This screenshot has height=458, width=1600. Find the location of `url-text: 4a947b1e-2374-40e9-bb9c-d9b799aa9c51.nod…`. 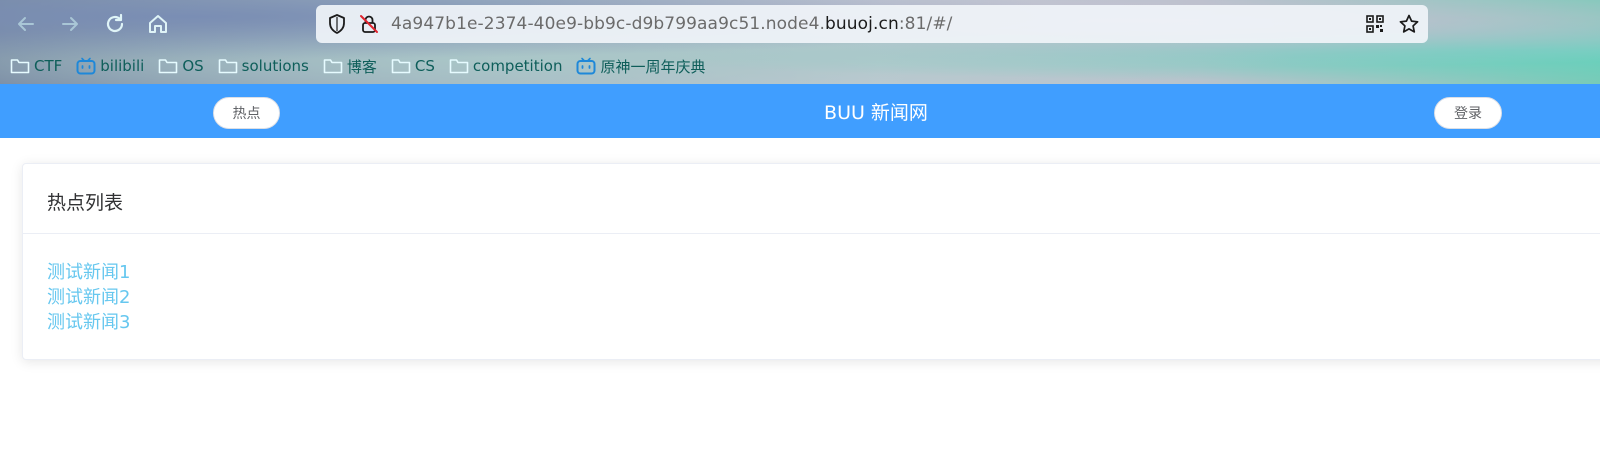

url-text: 4a947b1e-2374-40e9-bb9c-d9b799aa9c51.nod… is located at coordinates (672, 24).